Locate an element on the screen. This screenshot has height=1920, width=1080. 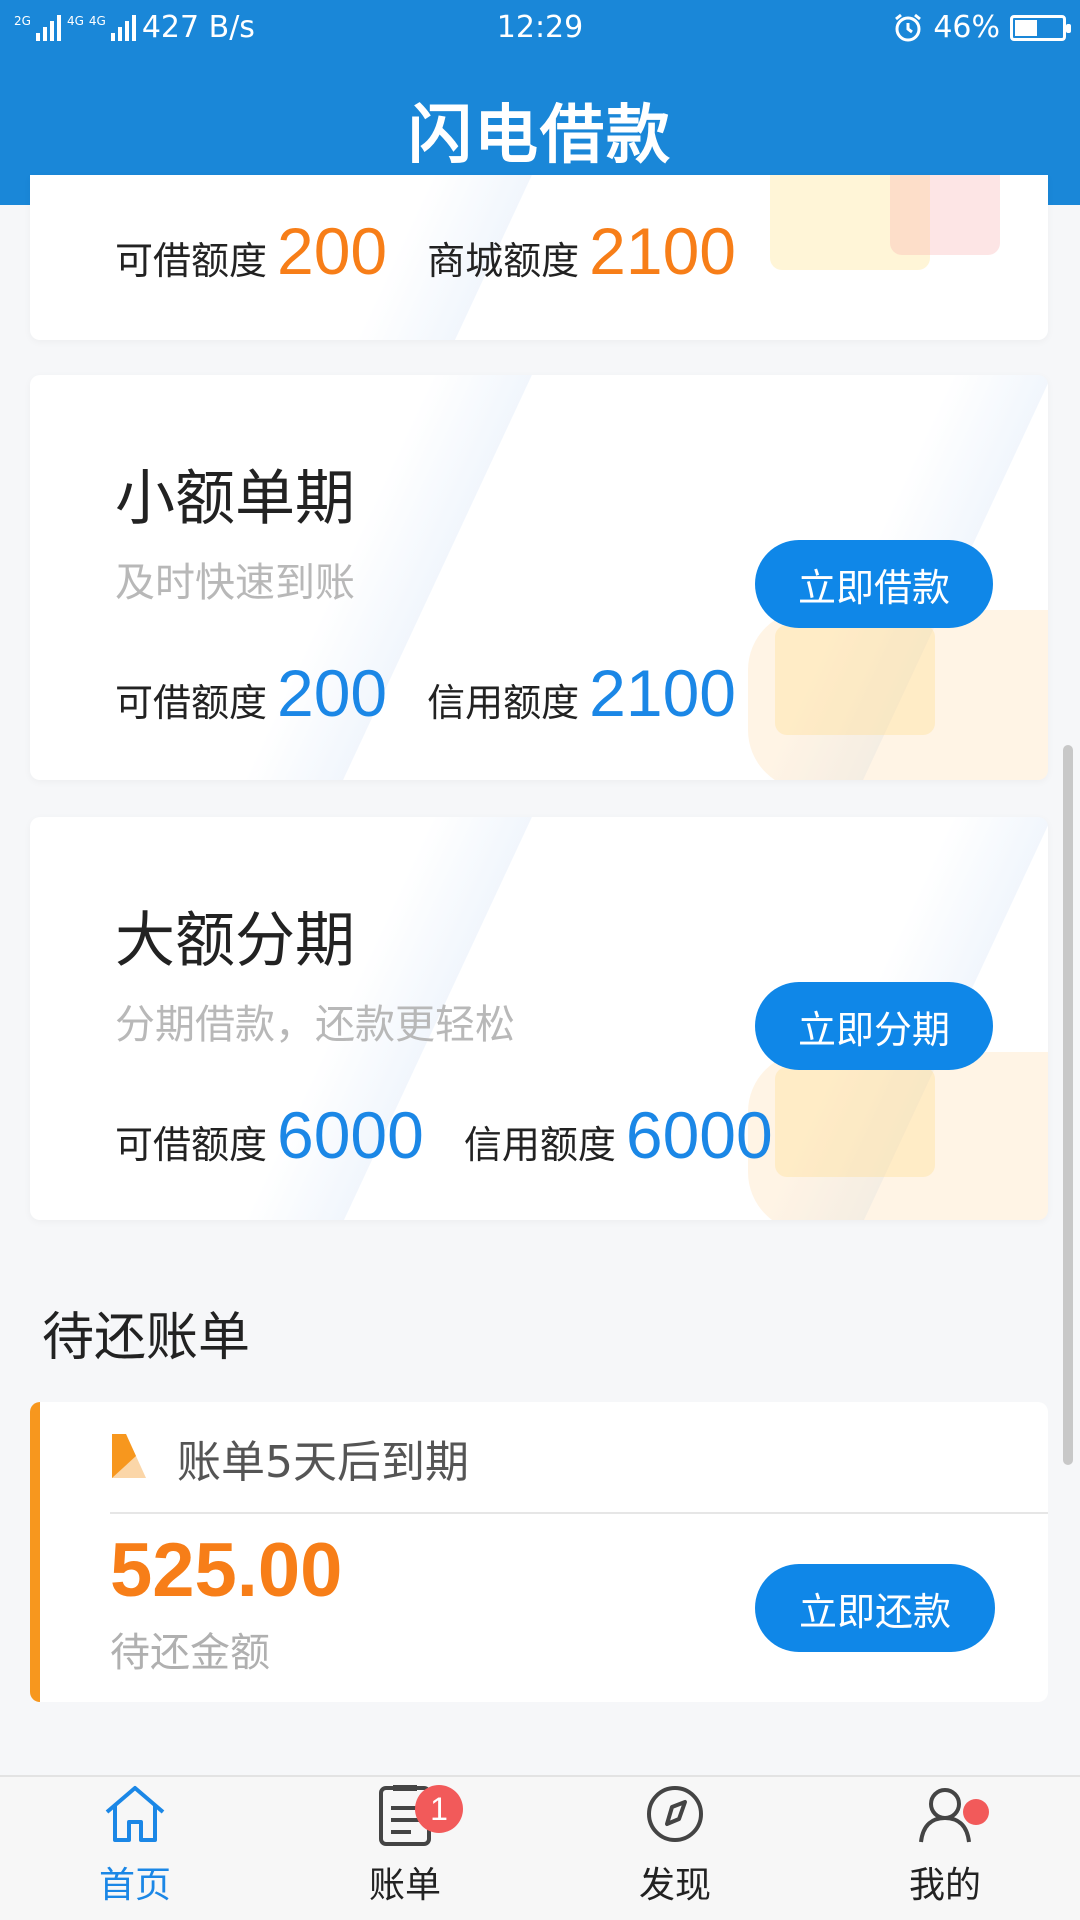
bottom-nav: 首页 账单 1 发现 我的 is located at coordinates (540, 1847).